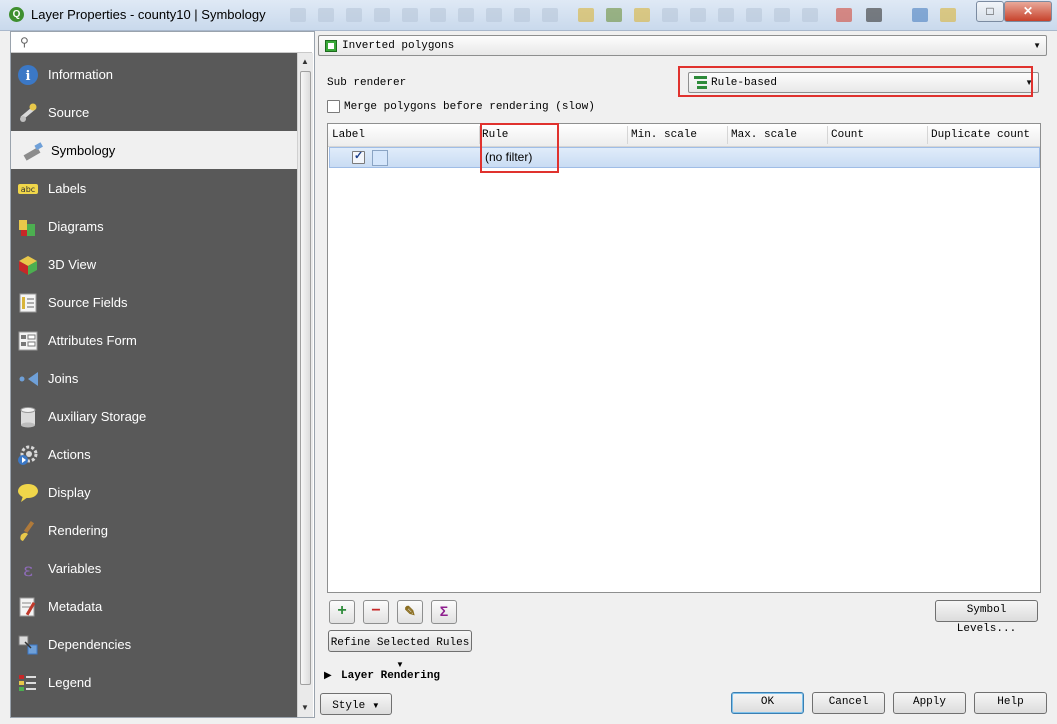  Describe the element at coordinates (154, 112) in the screenshot. I see `sidebar-item-source: Source` at that location.